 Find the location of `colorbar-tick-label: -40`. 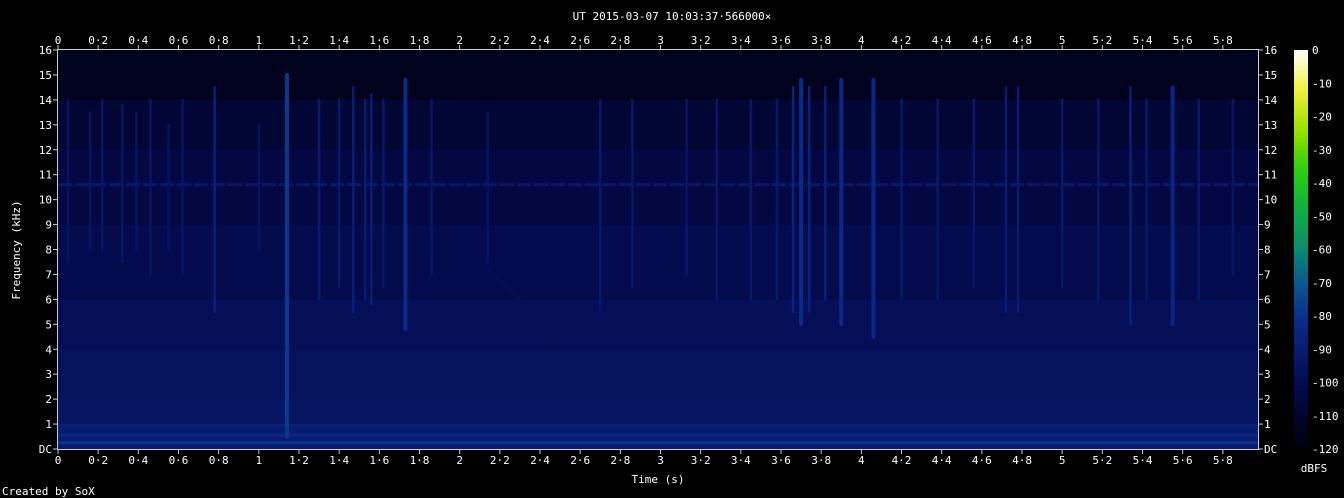

colorbar-tick-label: -40 is located at coordinates (1322, 183).